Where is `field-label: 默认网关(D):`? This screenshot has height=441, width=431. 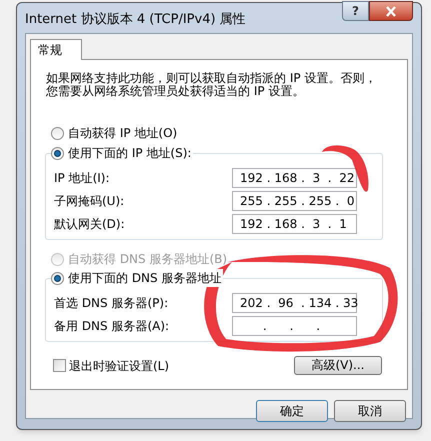 field-label: 默认网关(D): is located at coordinates (89, 224).